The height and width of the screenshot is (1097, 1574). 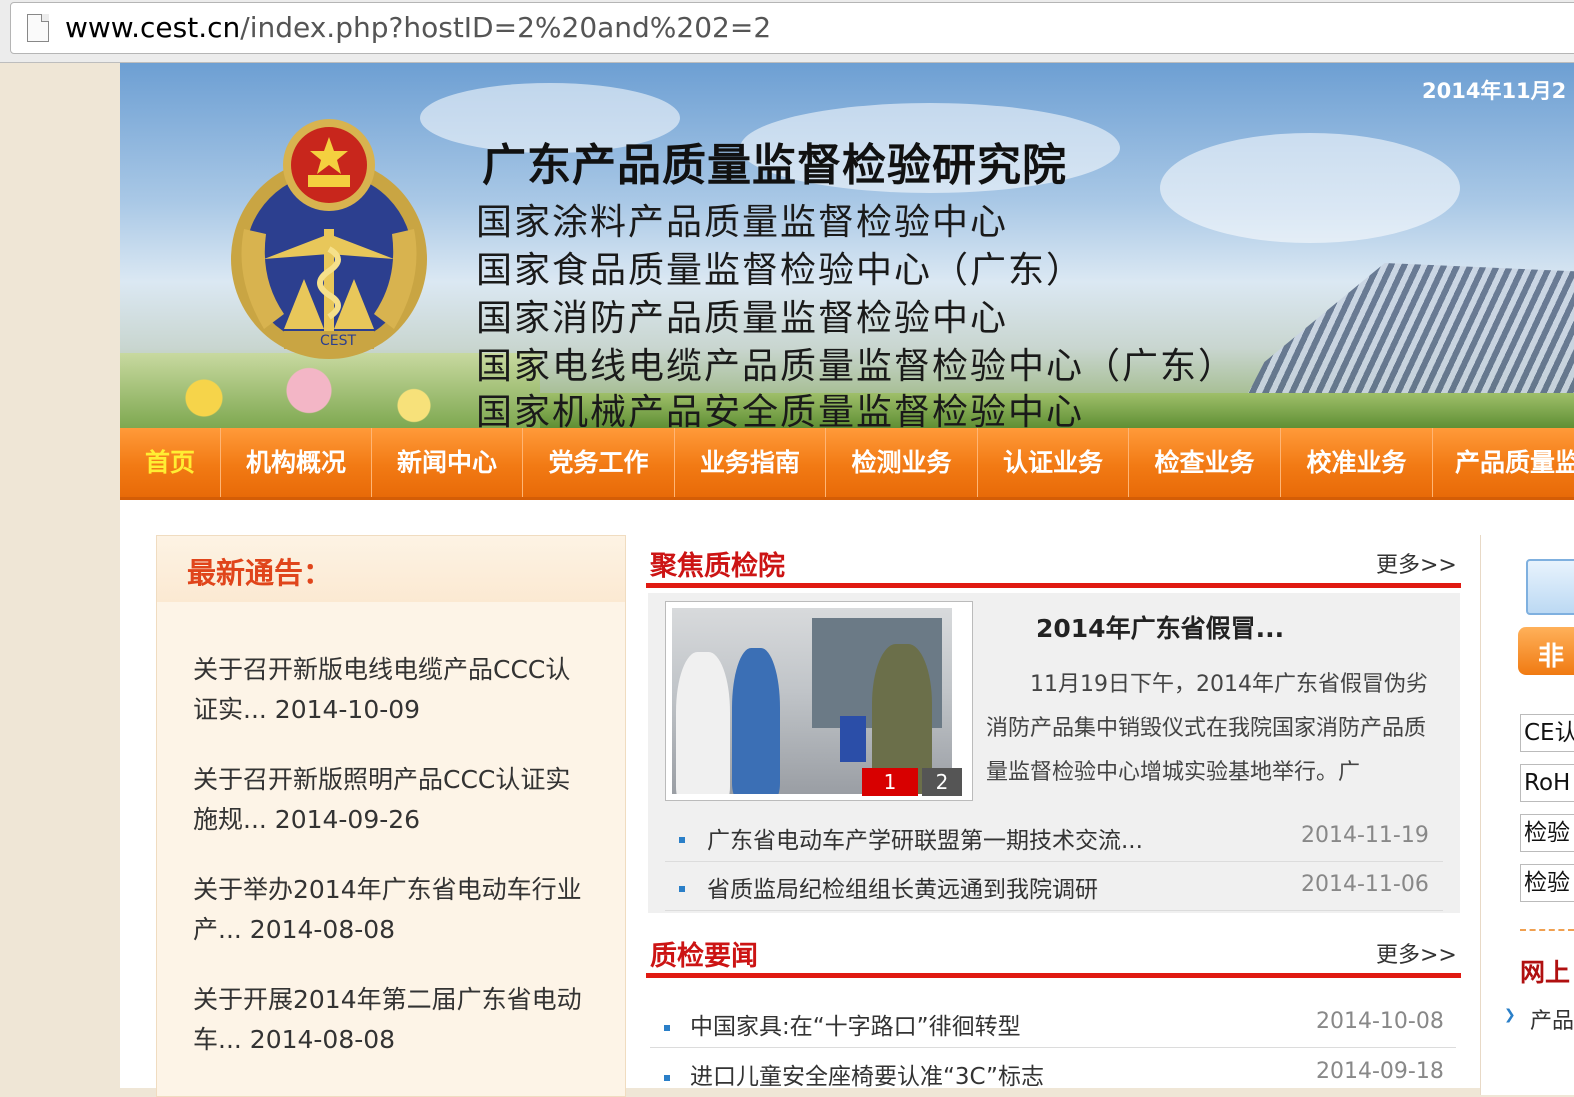 What do you see at coordinates (717, 566) in the screenshot?
I see `focus-section-title: 聚焦质检院` at bounding box center [717, 566].